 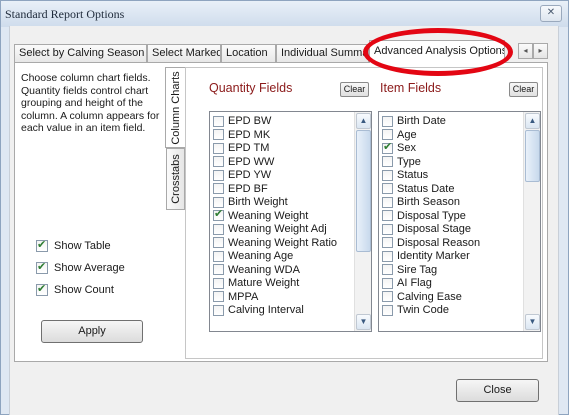 What do you see at coordinates (290, 298) in the screenshot?
I see `list-item: MPPA` at bounding box center [290, 298].